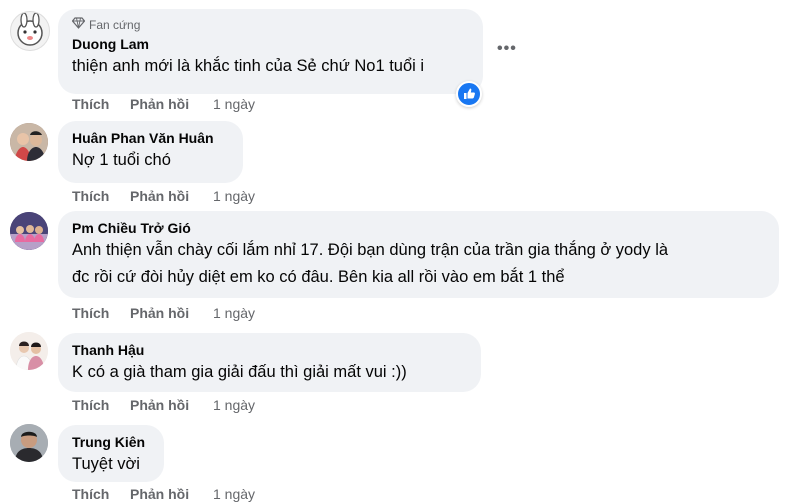 The height and width of the screenshot is (502, 800). What do you see at coordinates (270, 24) in the screenshot?
I see `fan-badge: Fan cứng` at bounding box center [270, 24].